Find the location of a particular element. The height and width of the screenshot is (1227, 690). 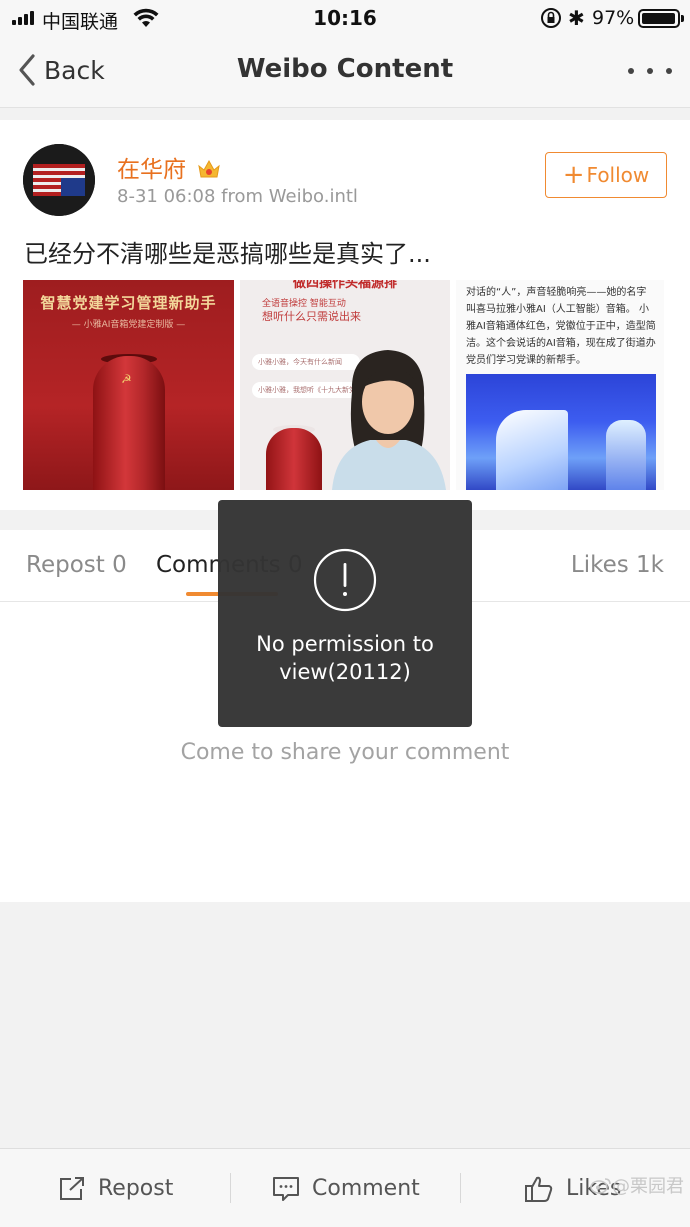

tab-repost: Repost 0 is located at coordinates (76, 565).